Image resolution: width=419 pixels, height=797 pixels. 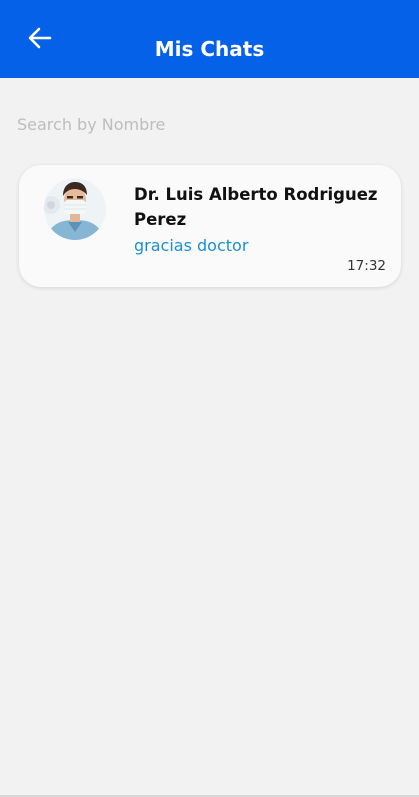 I want to click on chat-timestamp: 17:32, so click(x=366, y=266).